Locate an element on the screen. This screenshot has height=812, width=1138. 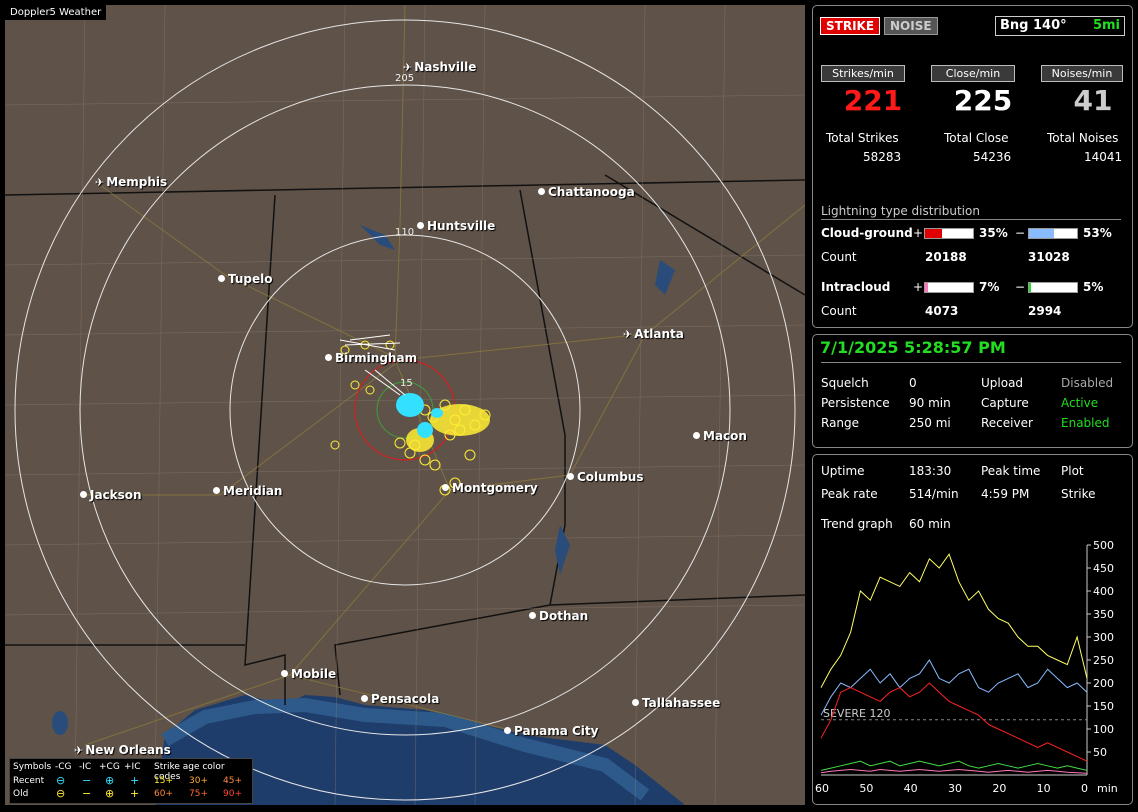
city-huntsville: Huntsville is located at coordinates (456, 226).